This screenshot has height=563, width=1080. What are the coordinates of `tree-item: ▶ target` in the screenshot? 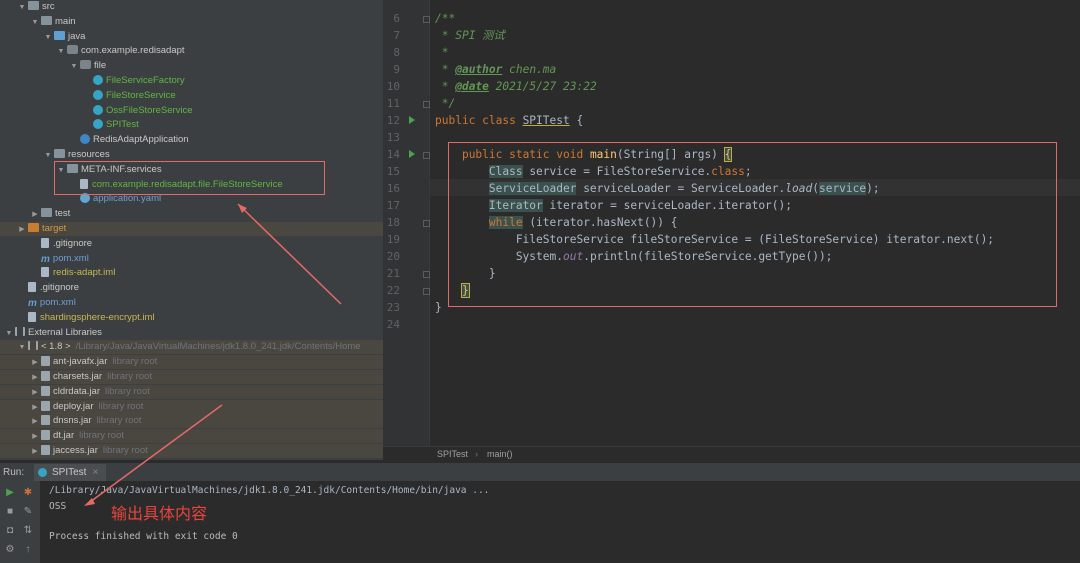 It's located at (191, 229).